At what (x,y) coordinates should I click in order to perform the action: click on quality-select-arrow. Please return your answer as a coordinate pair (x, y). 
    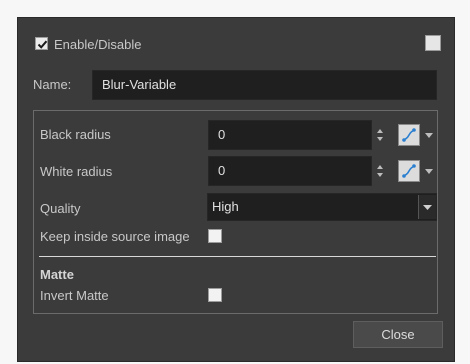
    Looking at the image, I should click on (427, 207).